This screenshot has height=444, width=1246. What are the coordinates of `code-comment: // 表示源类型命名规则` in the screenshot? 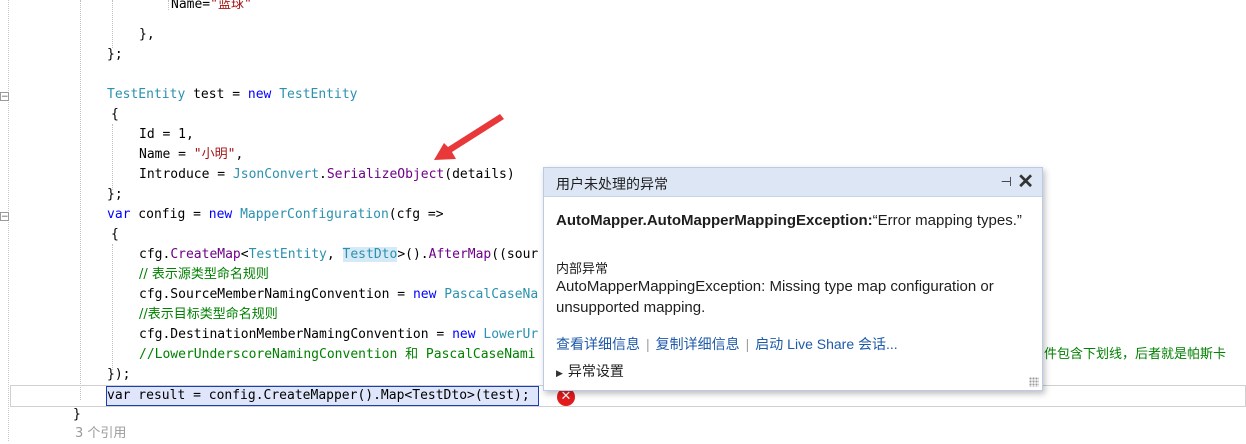 It's located at (204, 274).